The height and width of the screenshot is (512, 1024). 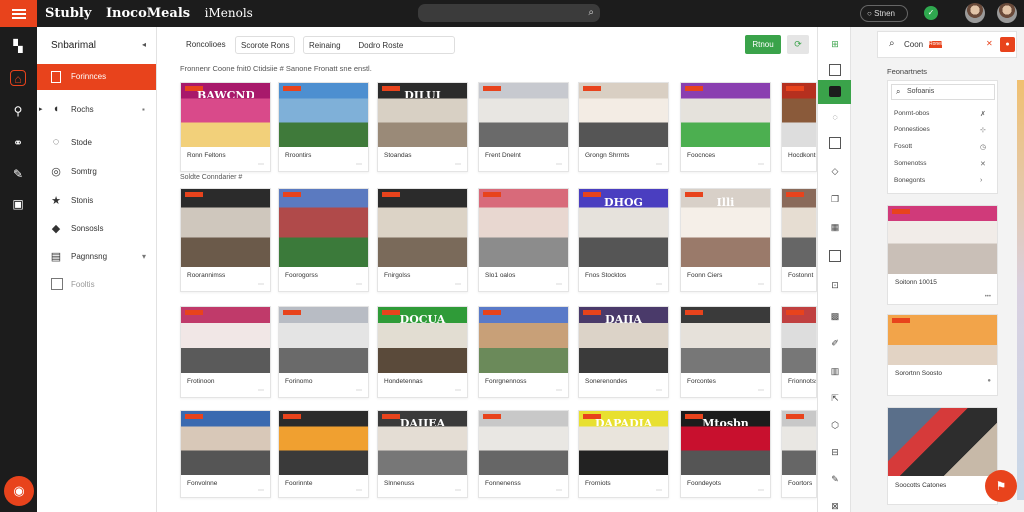 What do you see at coordinates (799, 240) in the screenshot?
I see `store-card: Fostonnt` at bounding box center [799, 240].